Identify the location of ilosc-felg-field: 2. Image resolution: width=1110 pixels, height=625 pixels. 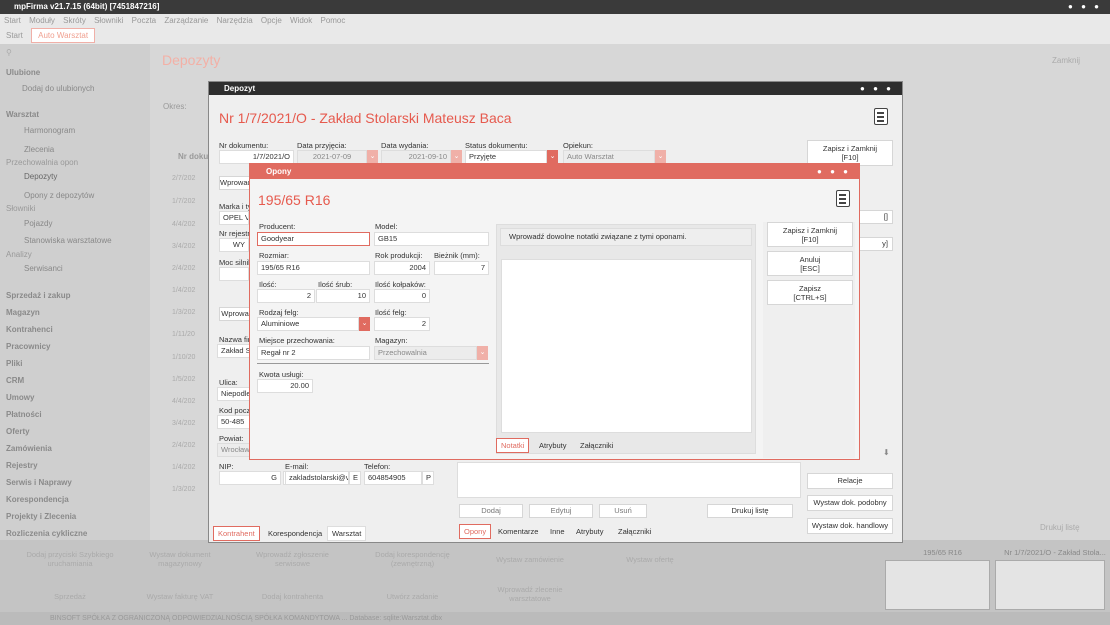
(402, 324).